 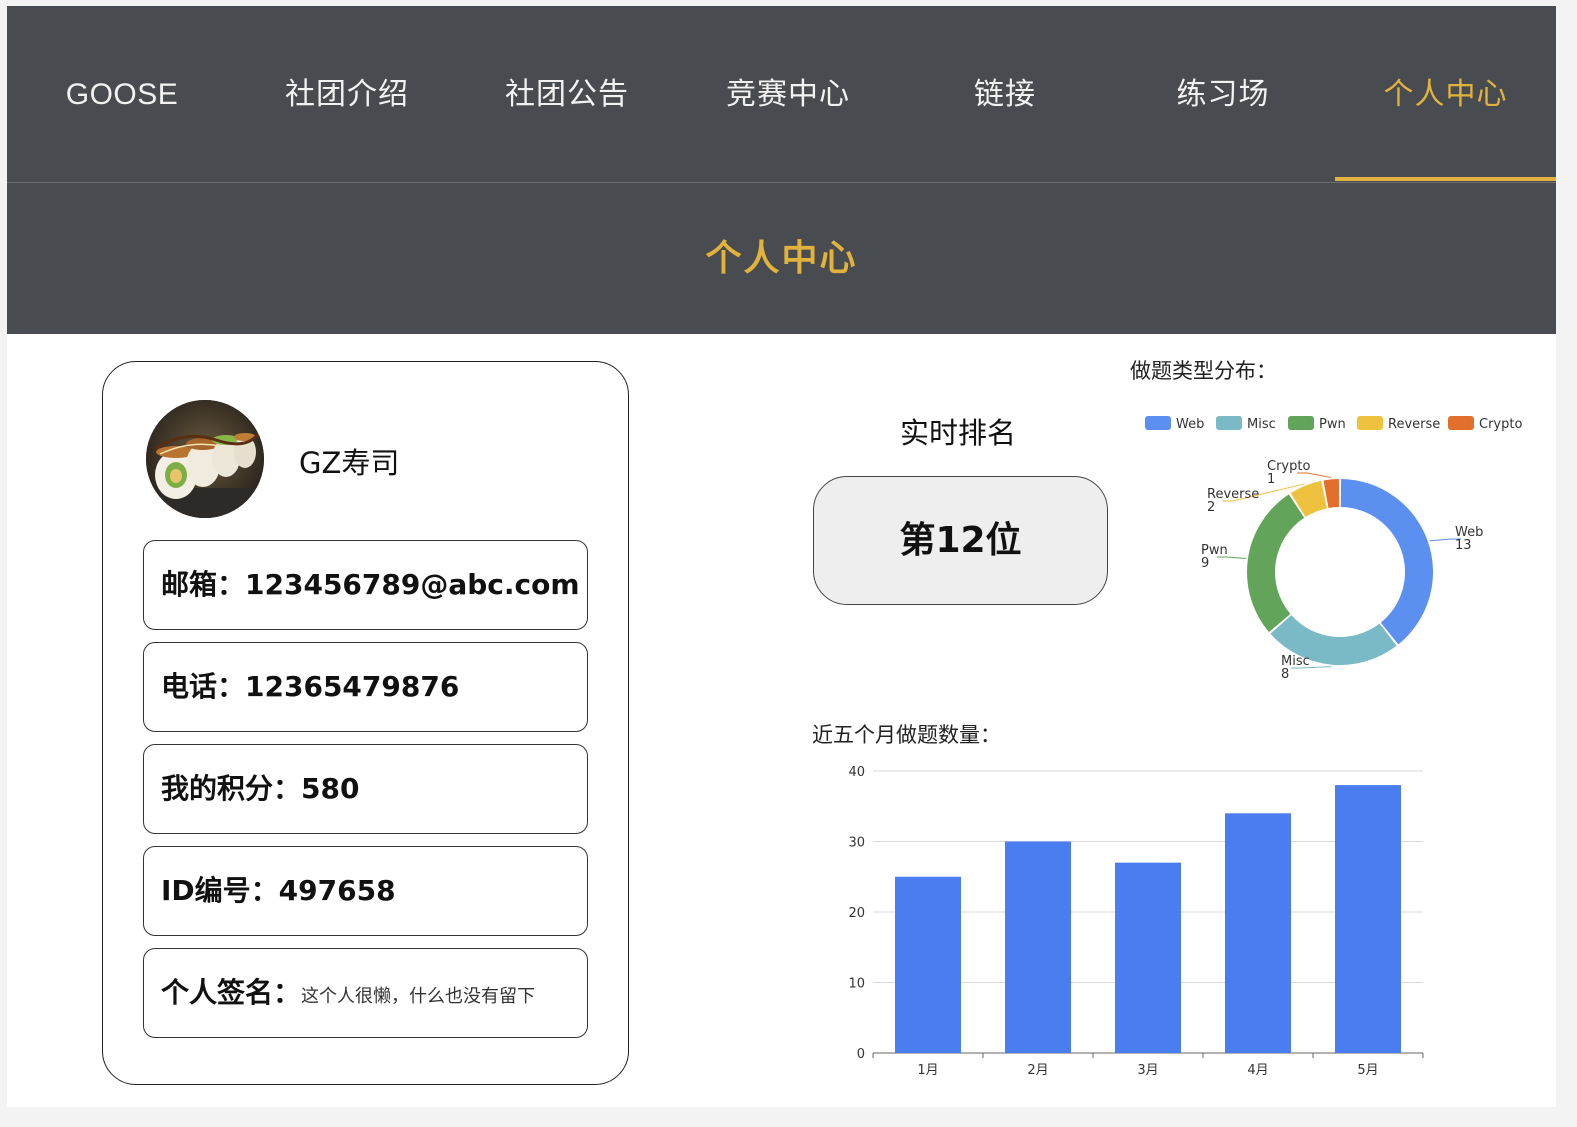 I want to click on id-field: ID编号：497658, so click(x=365, y=891).